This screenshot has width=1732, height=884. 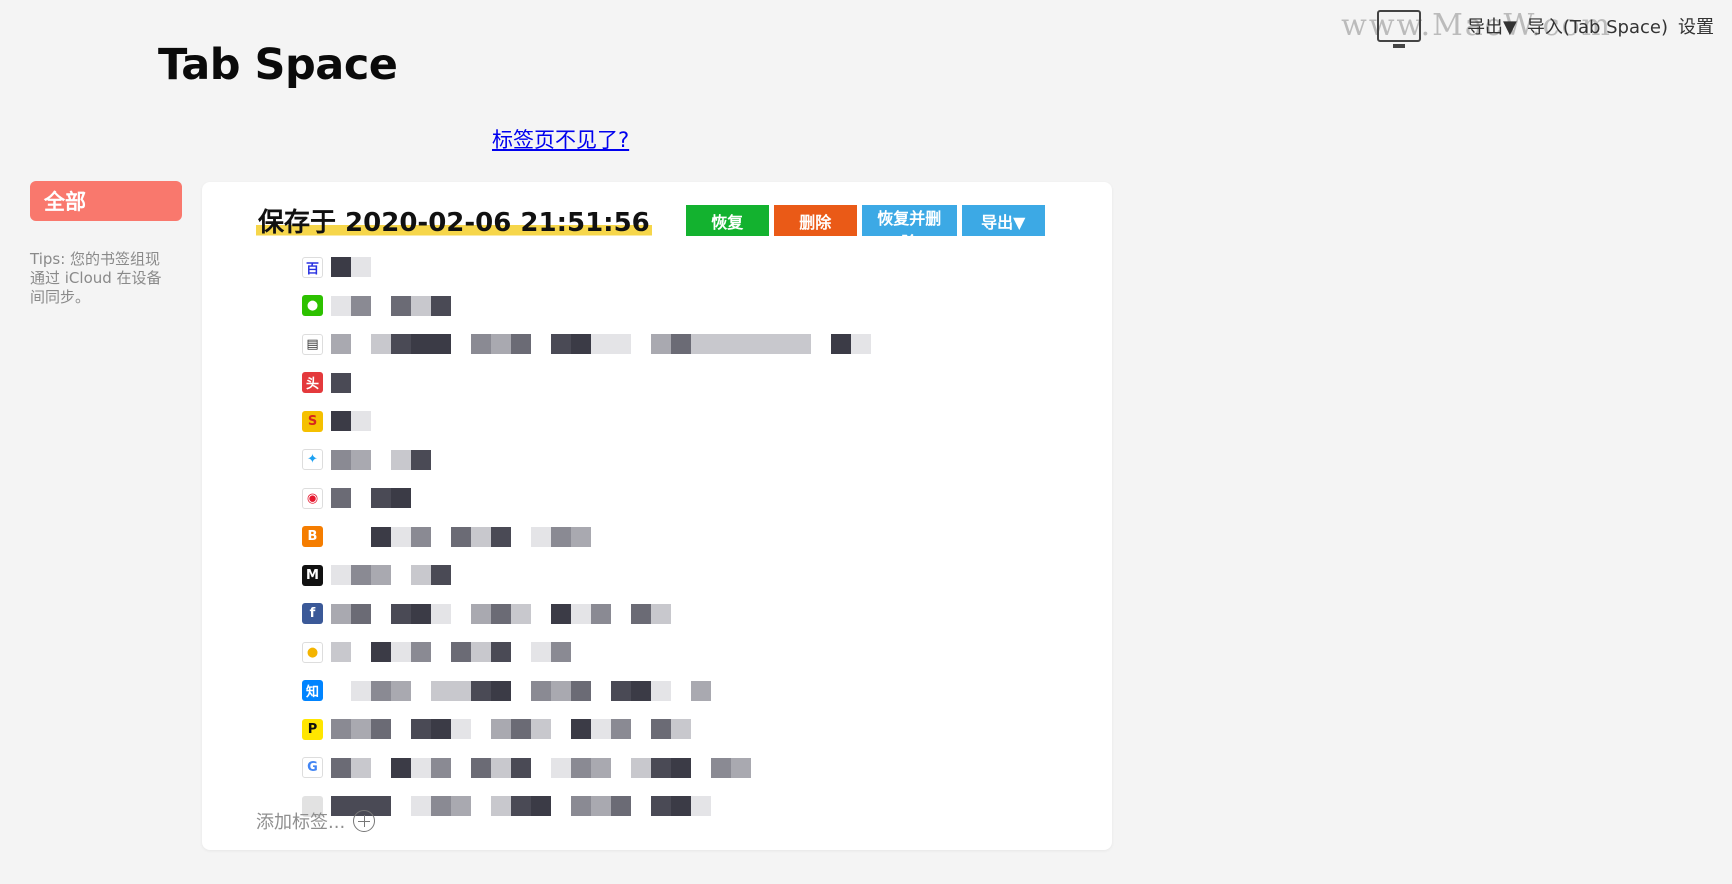 I want to click on qq-icon: ●, so click(x=312, y=652).